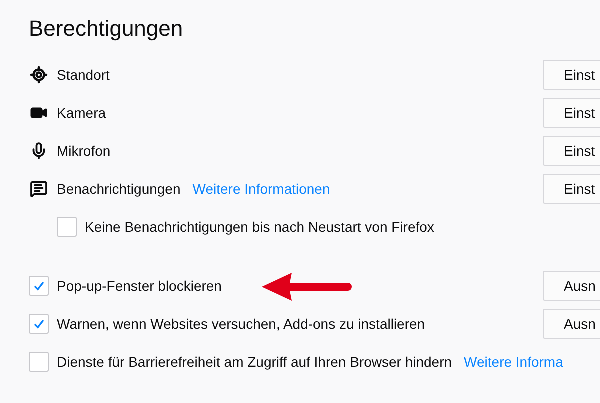 The width and height of the screenshot is (600, 403). I want to click on permission-label: Benachrichtigungen, so click(119, 189).